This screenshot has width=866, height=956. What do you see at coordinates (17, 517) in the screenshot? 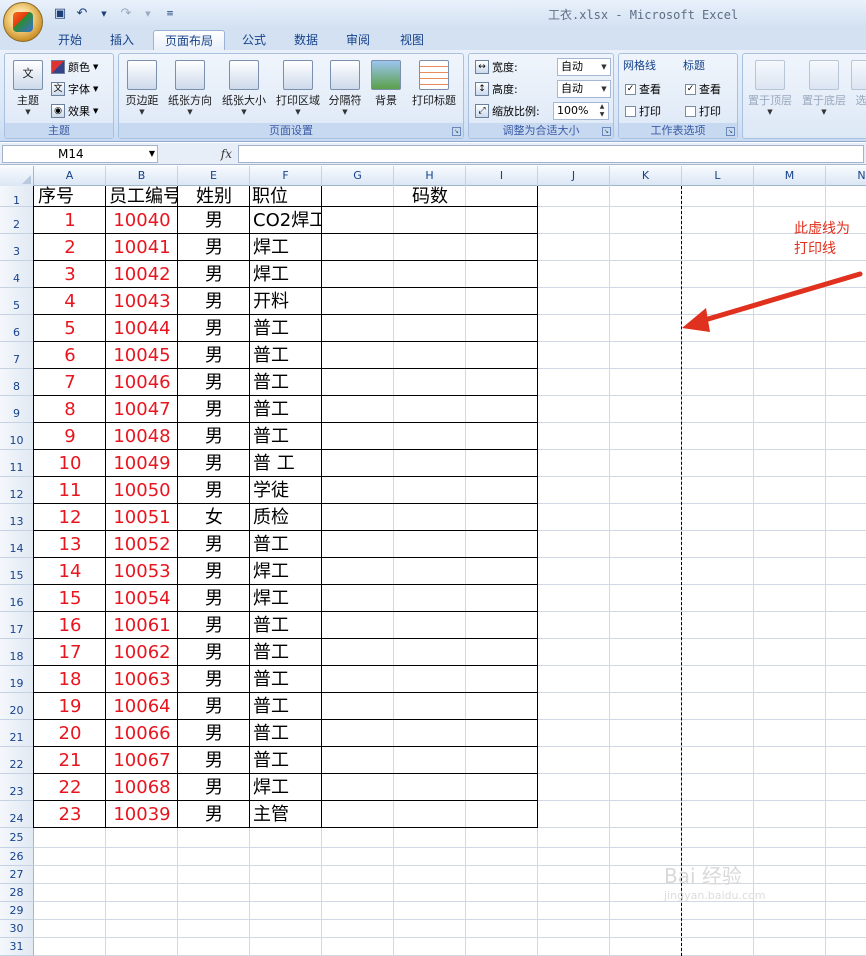
I see `row-header: 13` at bounding box center [17, 517].